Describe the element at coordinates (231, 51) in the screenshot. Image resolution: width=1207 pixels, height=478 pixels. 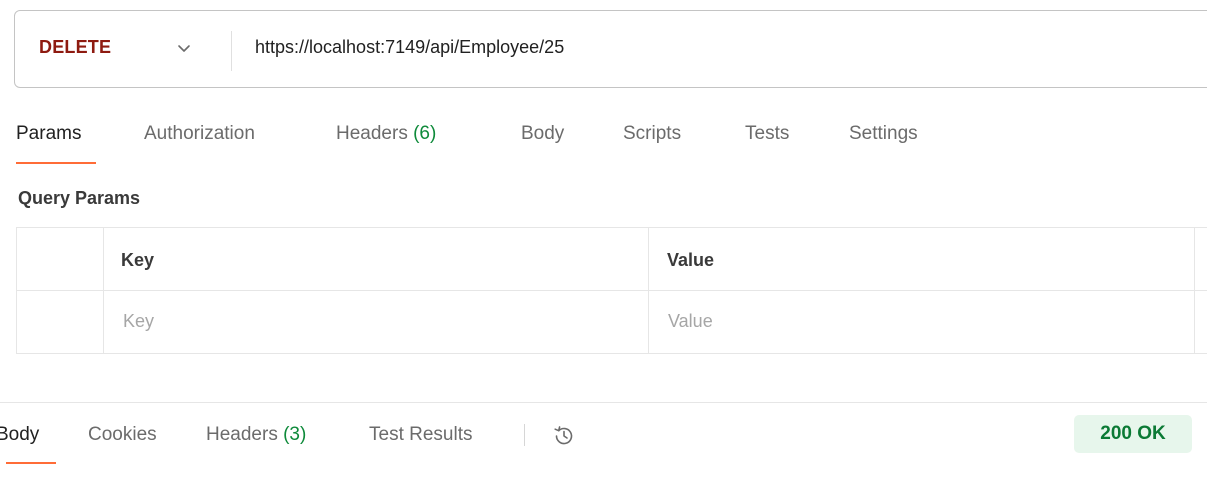
I see `url-divider` at that location.